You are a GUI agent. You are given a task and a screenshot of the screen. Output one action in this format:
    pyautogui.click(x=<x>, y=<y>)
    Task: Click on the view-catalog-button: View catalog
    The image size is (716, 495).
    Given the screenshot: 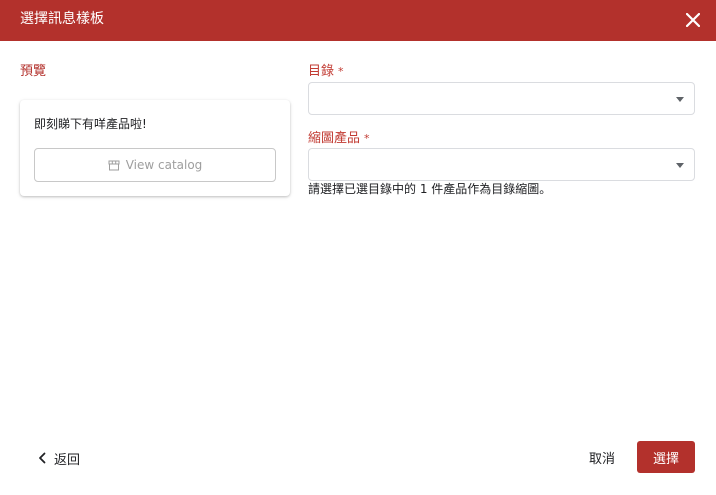 What is the action you would take?
    pyautogui.click(x=155, y=165)
    